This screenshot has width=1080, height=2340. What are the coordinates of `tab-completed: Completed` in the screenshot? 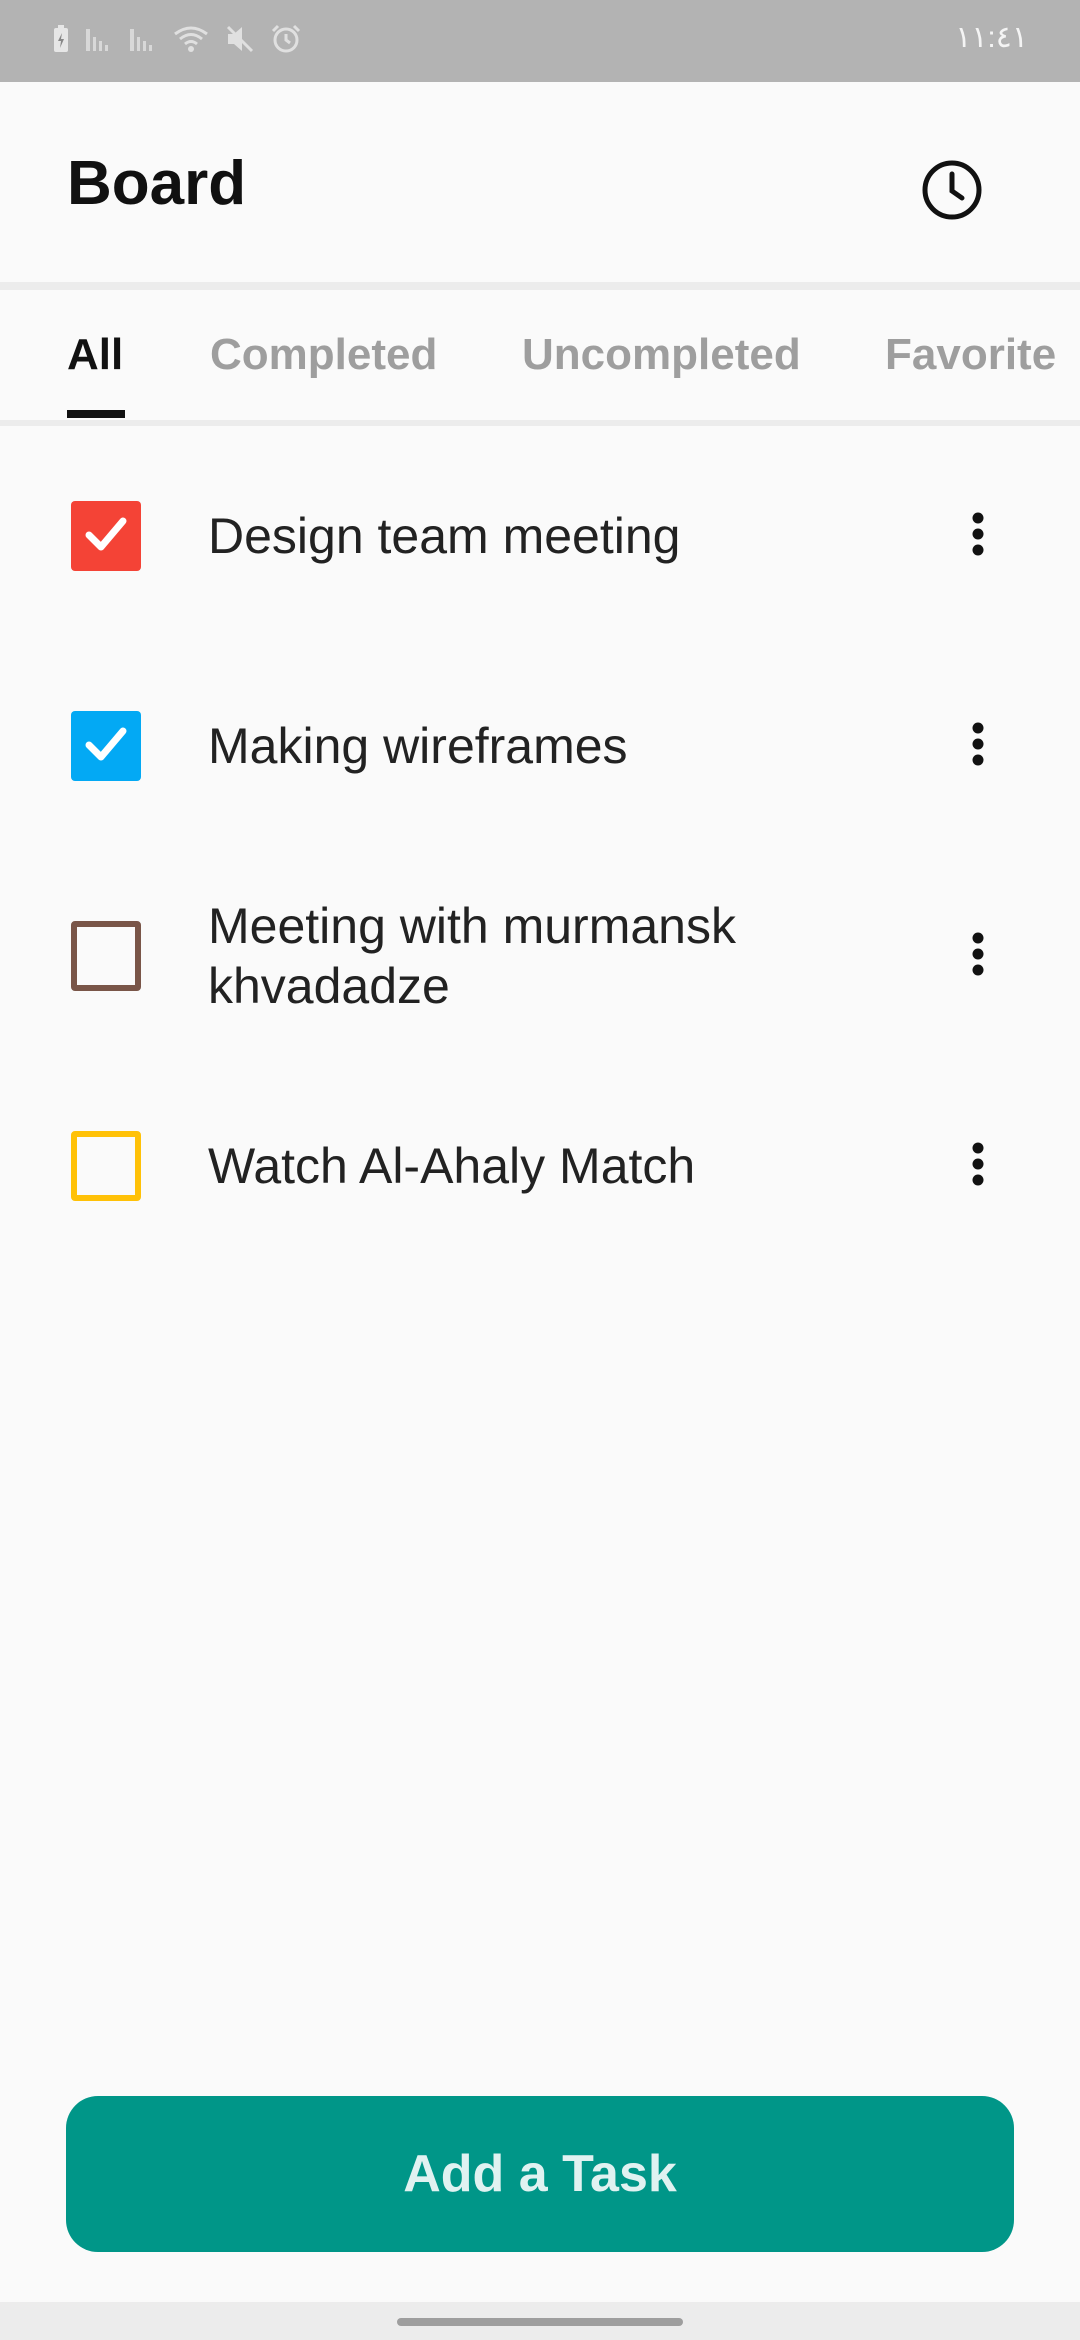 It's located at (323, 355).